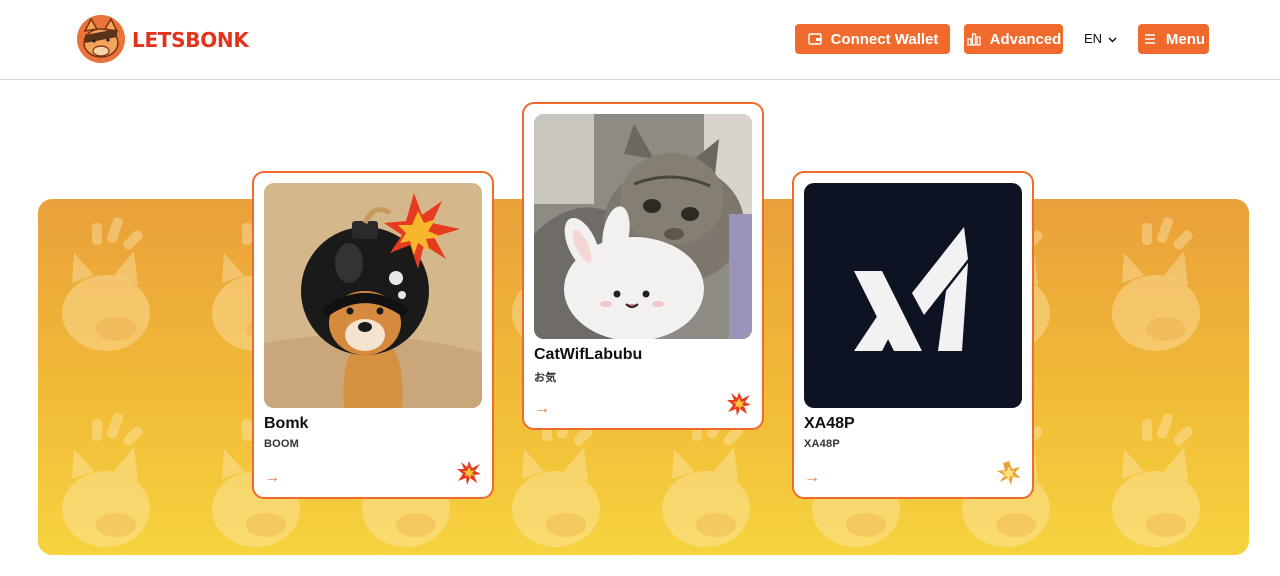 Image resolution: width=1280 pixels, height=576 pixels. I want to click on menu-button: Menu, so click(1173, 39).